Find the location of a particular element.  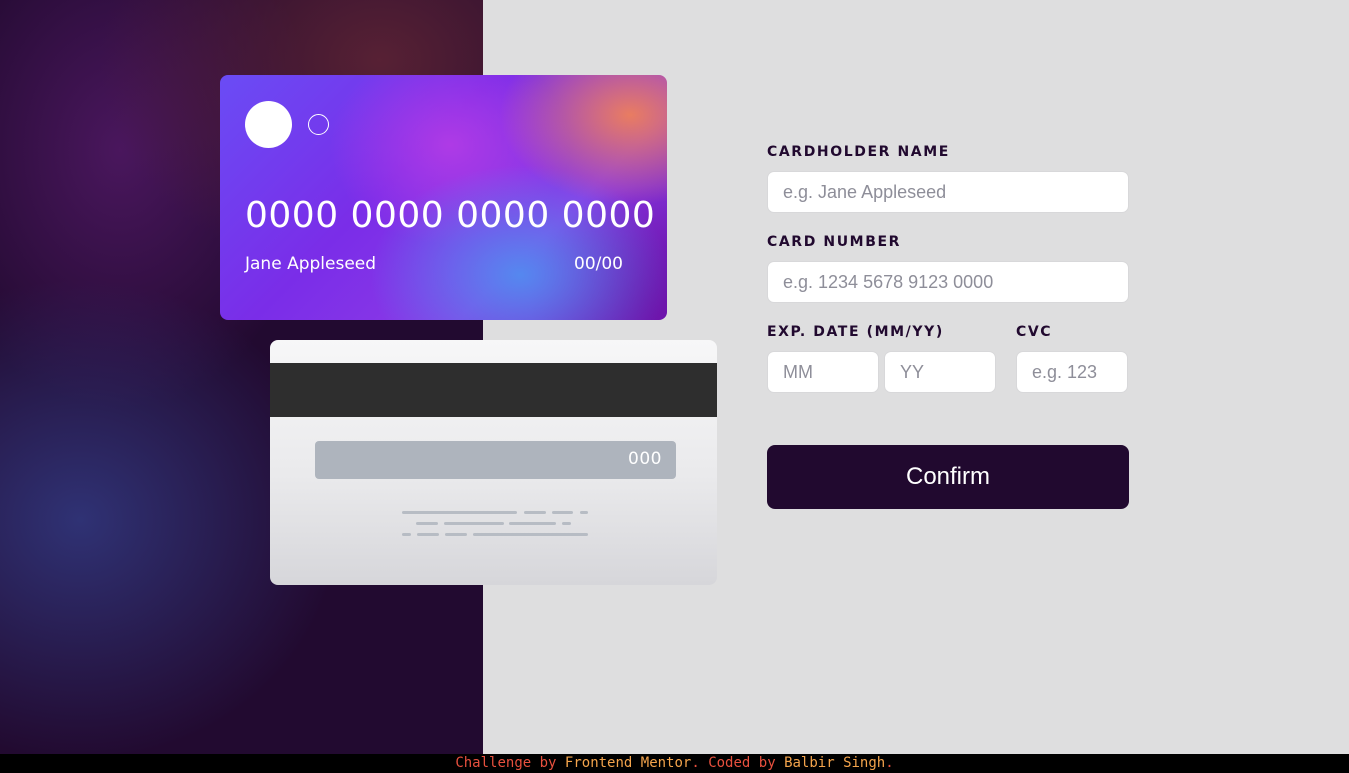

signature-strip: 000 is located at coordinates (495, 460).